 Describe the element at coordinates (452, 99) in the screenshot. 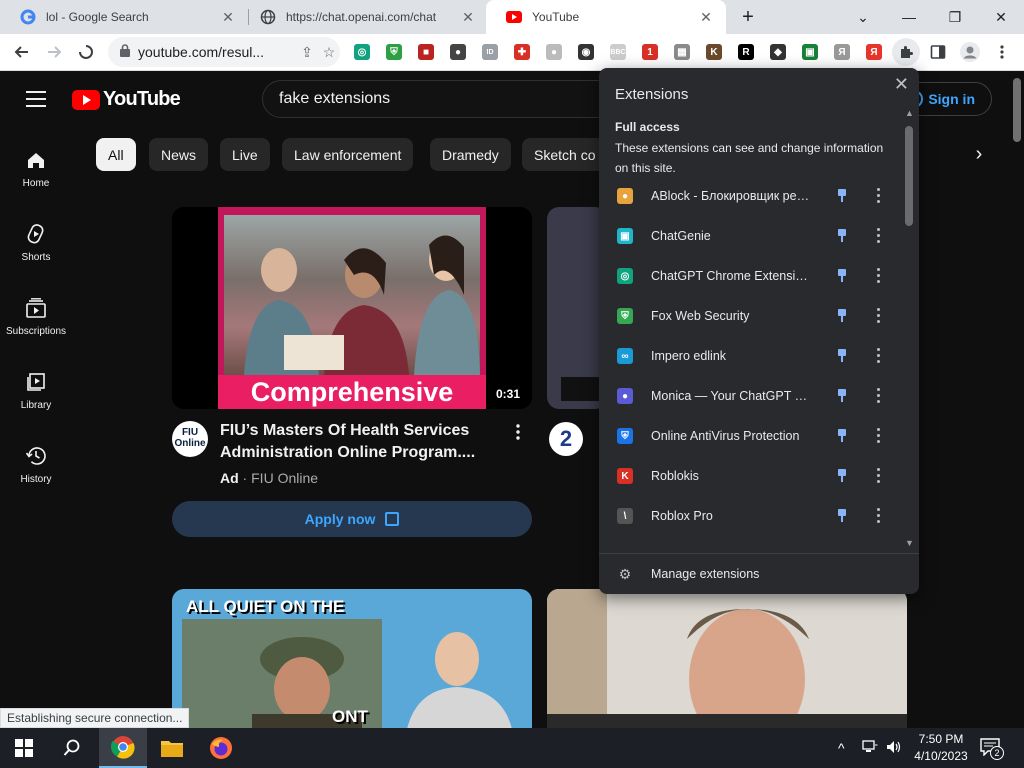

I see `search-input: fake extensions` at that location.